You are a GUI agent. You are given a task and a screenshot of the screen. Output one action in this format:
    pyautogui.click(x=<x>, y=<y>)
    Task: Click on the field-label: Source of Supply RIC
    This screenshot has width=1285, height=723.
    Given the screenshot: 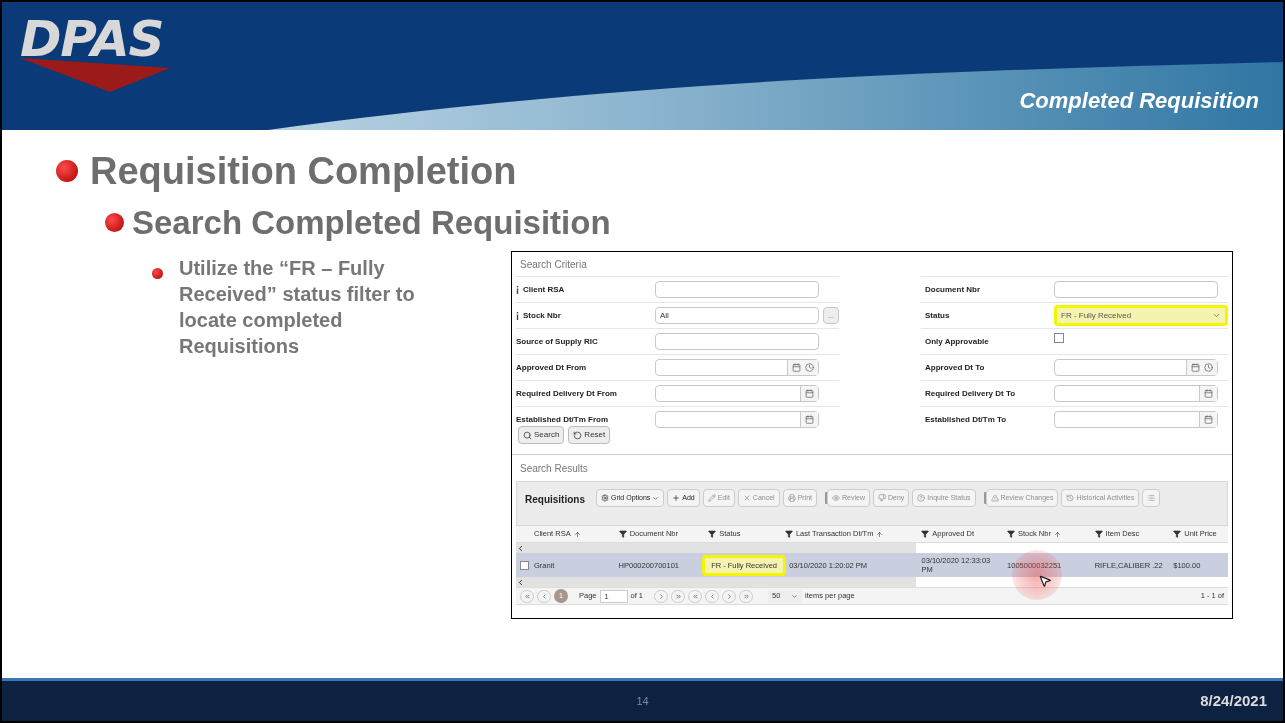 What is the action you would take?
    pyautogui.click(x=557, y=341)
    